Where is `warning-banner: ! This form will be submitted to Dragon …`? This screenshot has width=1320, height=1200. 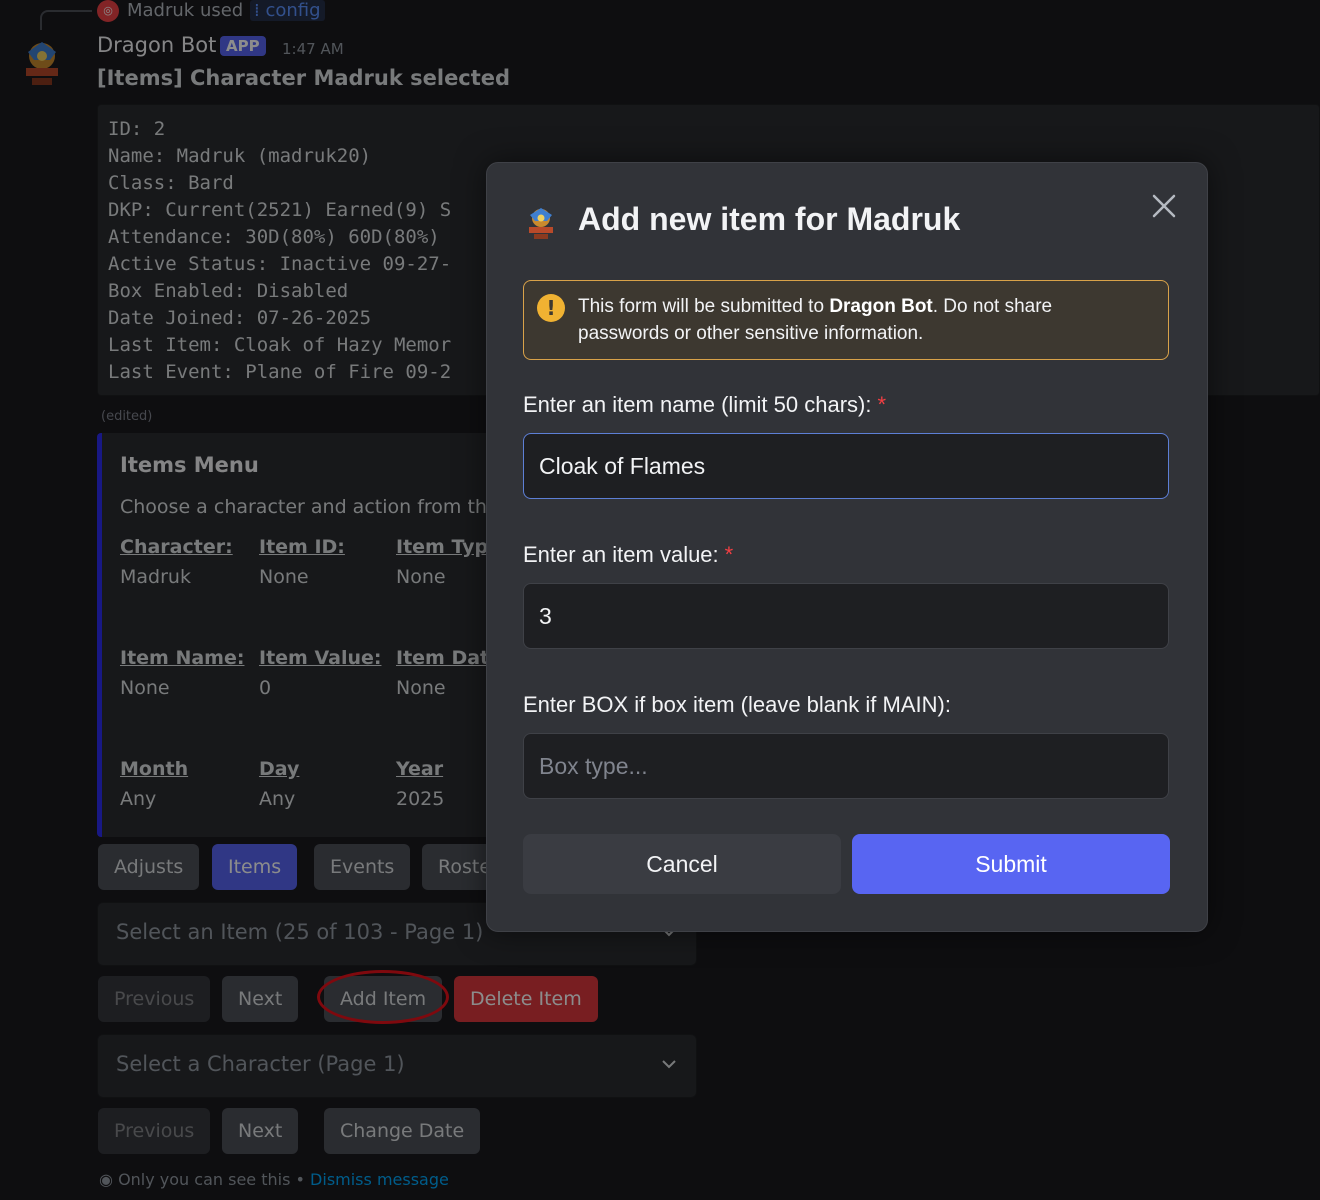
warning-banner: ! This form will be submitted to Dragon … is located at coordinates (846, 320).